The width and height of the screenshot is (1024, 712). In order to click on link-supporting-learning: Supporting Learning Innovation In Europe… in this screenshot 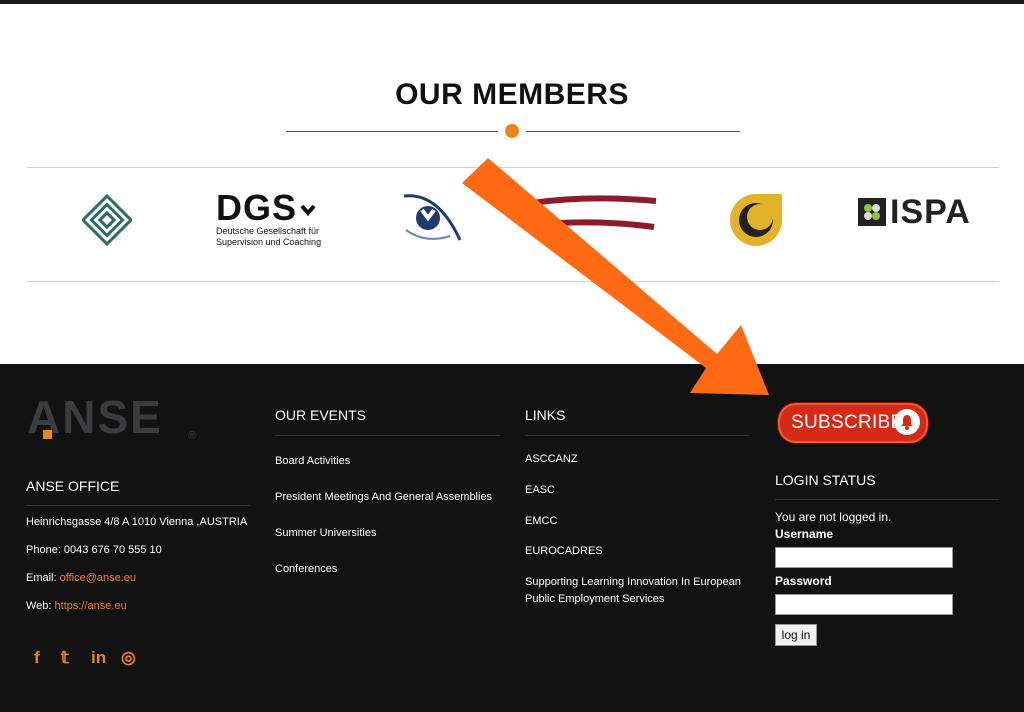, I will do `click(633, 591)`.